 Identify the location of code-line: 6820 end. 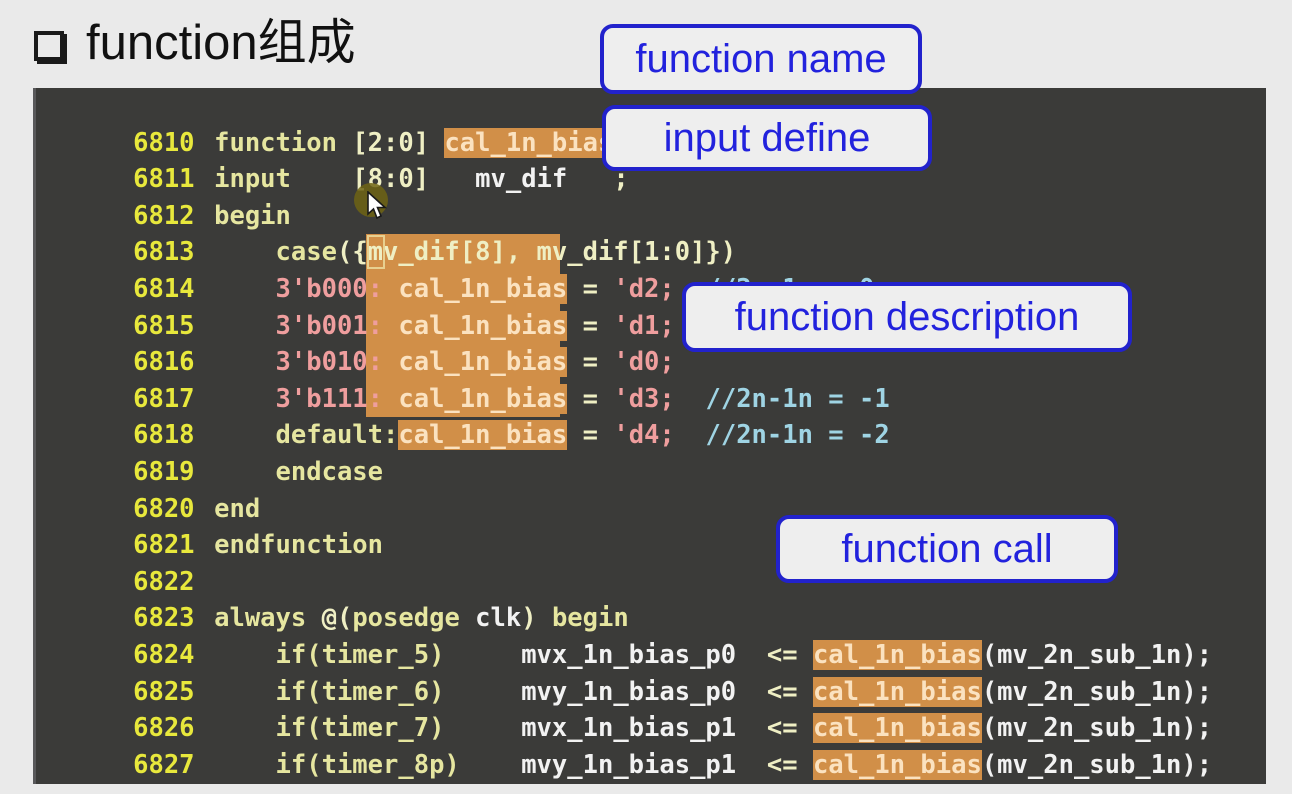
(651, 489).